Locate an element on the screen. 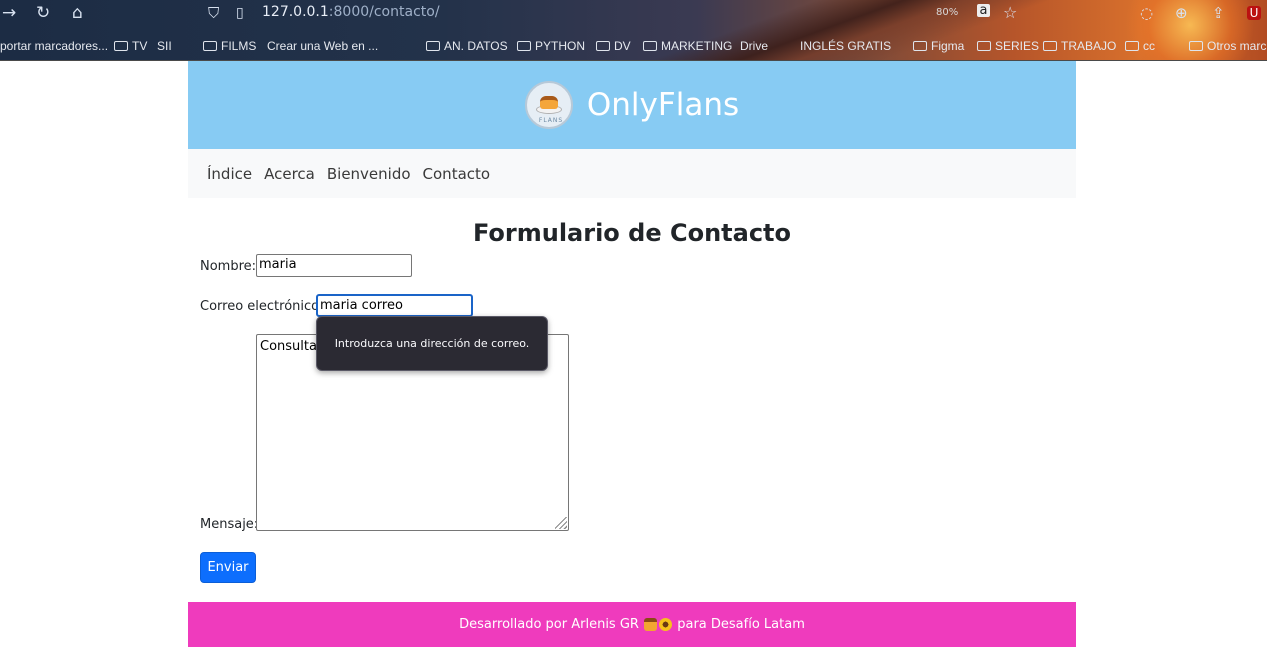  download-icon: ⊕ is located at coordinates (1181, 13).